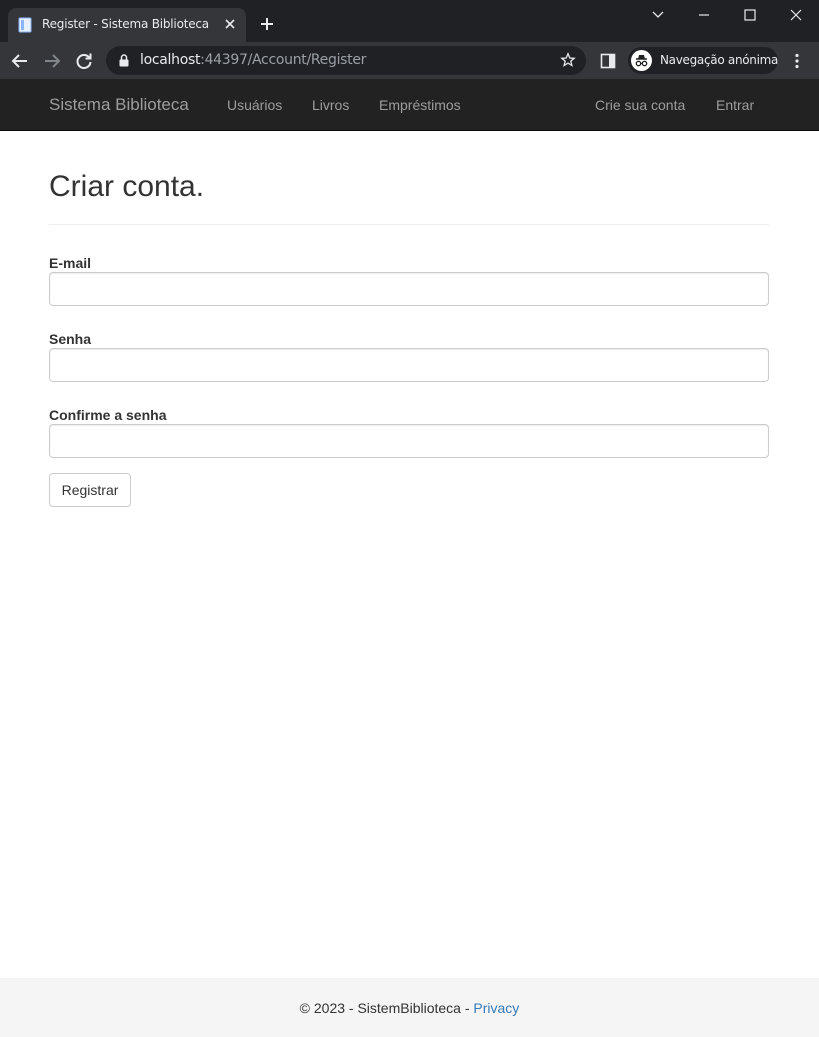 Image resolution: width=819 pixels, height=1037 pixels. I want to click on side-panel-icon, so click(608, 61).